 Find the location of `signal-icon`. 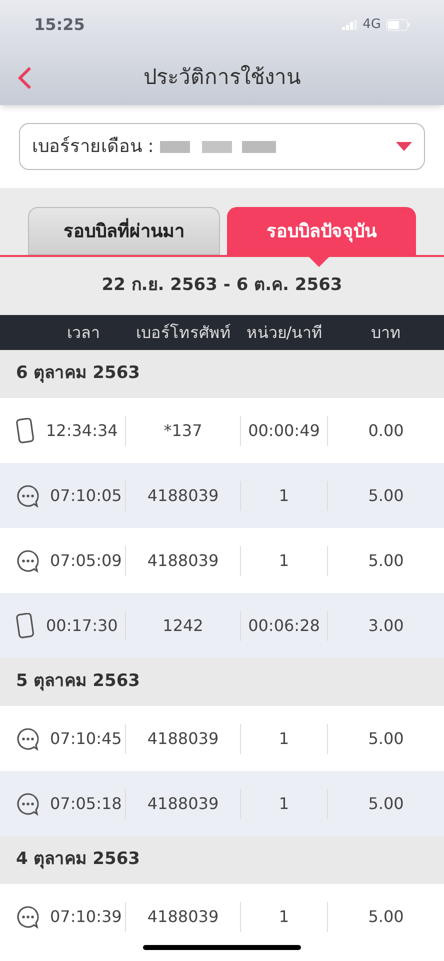

signal-icon is located at coordinates (350, 25).